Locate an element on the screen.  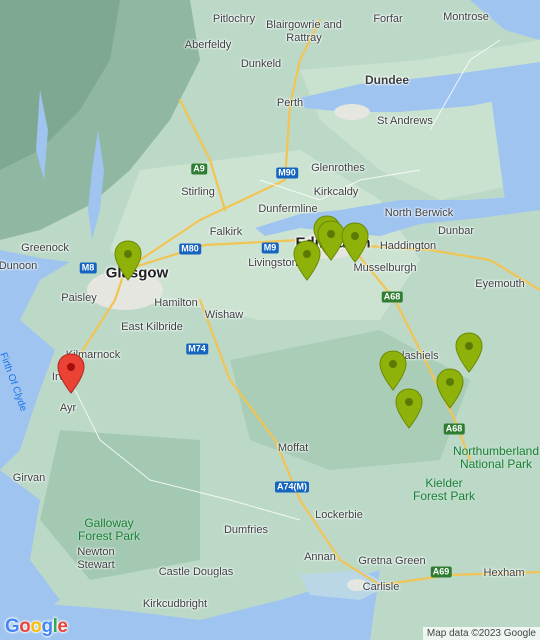
location-marker-selected is located at coordinates (71, 374).